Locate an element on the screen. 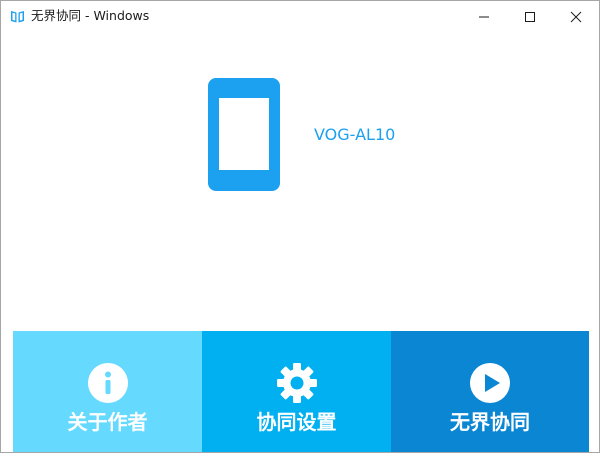 The width and height of the screenshot is (600, 453). about-author-button: 关于作者 is located at coordinates (107, 391).